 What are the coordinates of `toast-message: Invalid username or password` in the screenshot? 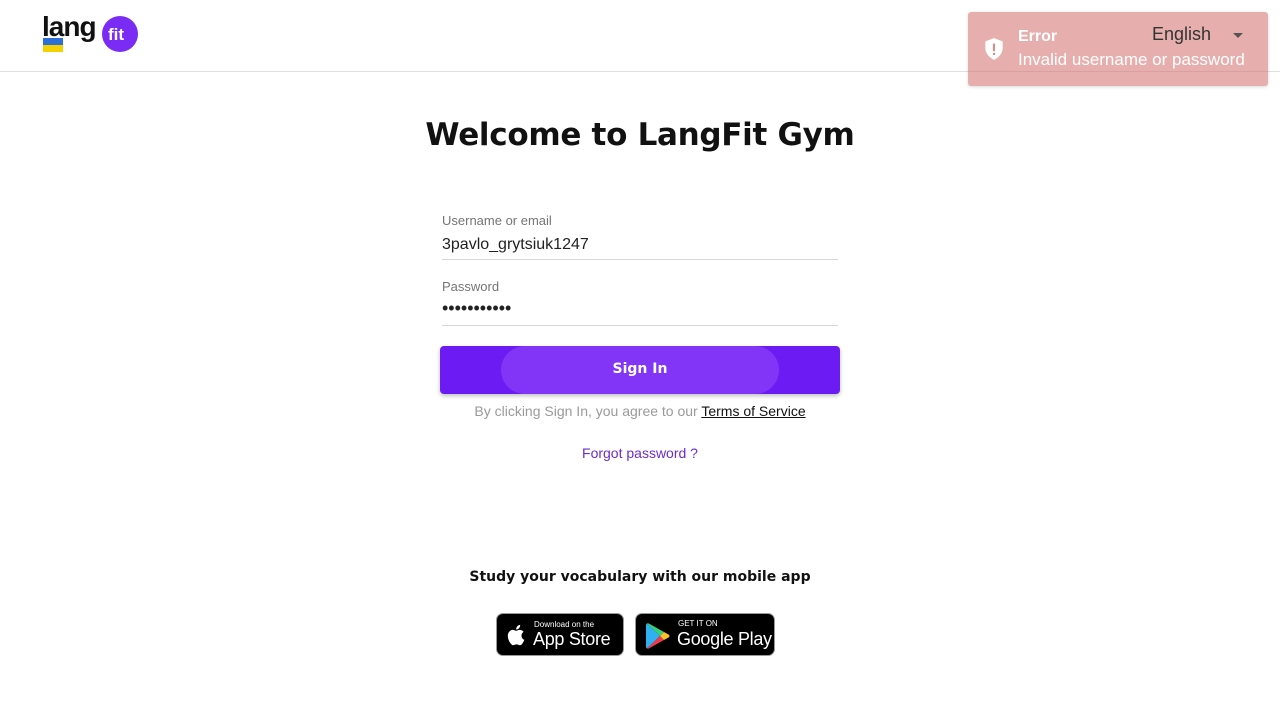 It's located at (1131, 59).